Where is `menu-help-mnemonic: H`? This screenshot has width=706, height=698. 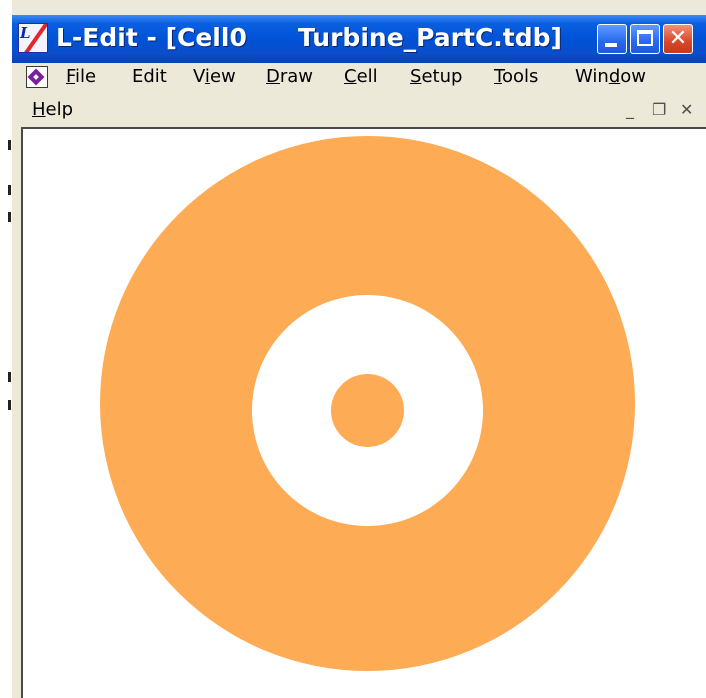 menu-help-mnemonic: H is located at coordinates (39, 109).